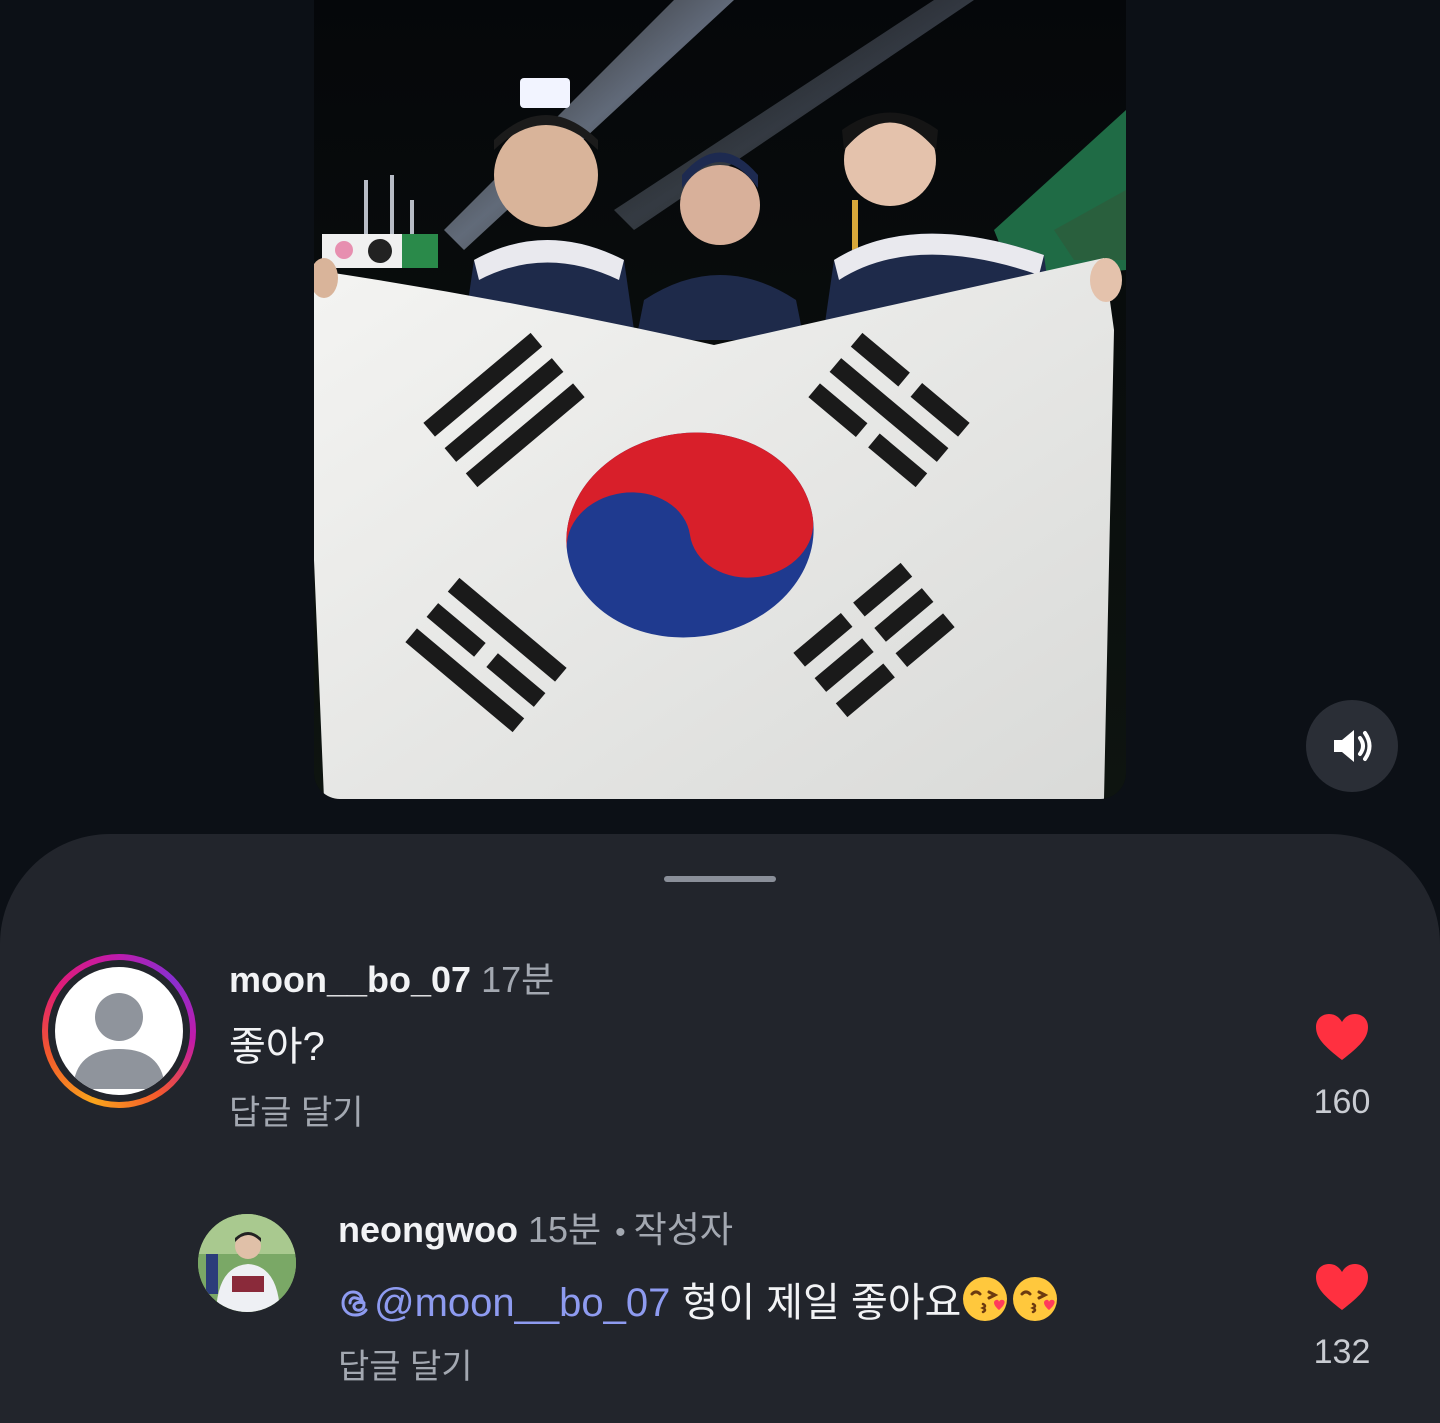 This screenshot has width=1440, height=1423. Describe the element at coordinates (1342, 1317) in the screenshot. I see `comment-like: 132` at that location.